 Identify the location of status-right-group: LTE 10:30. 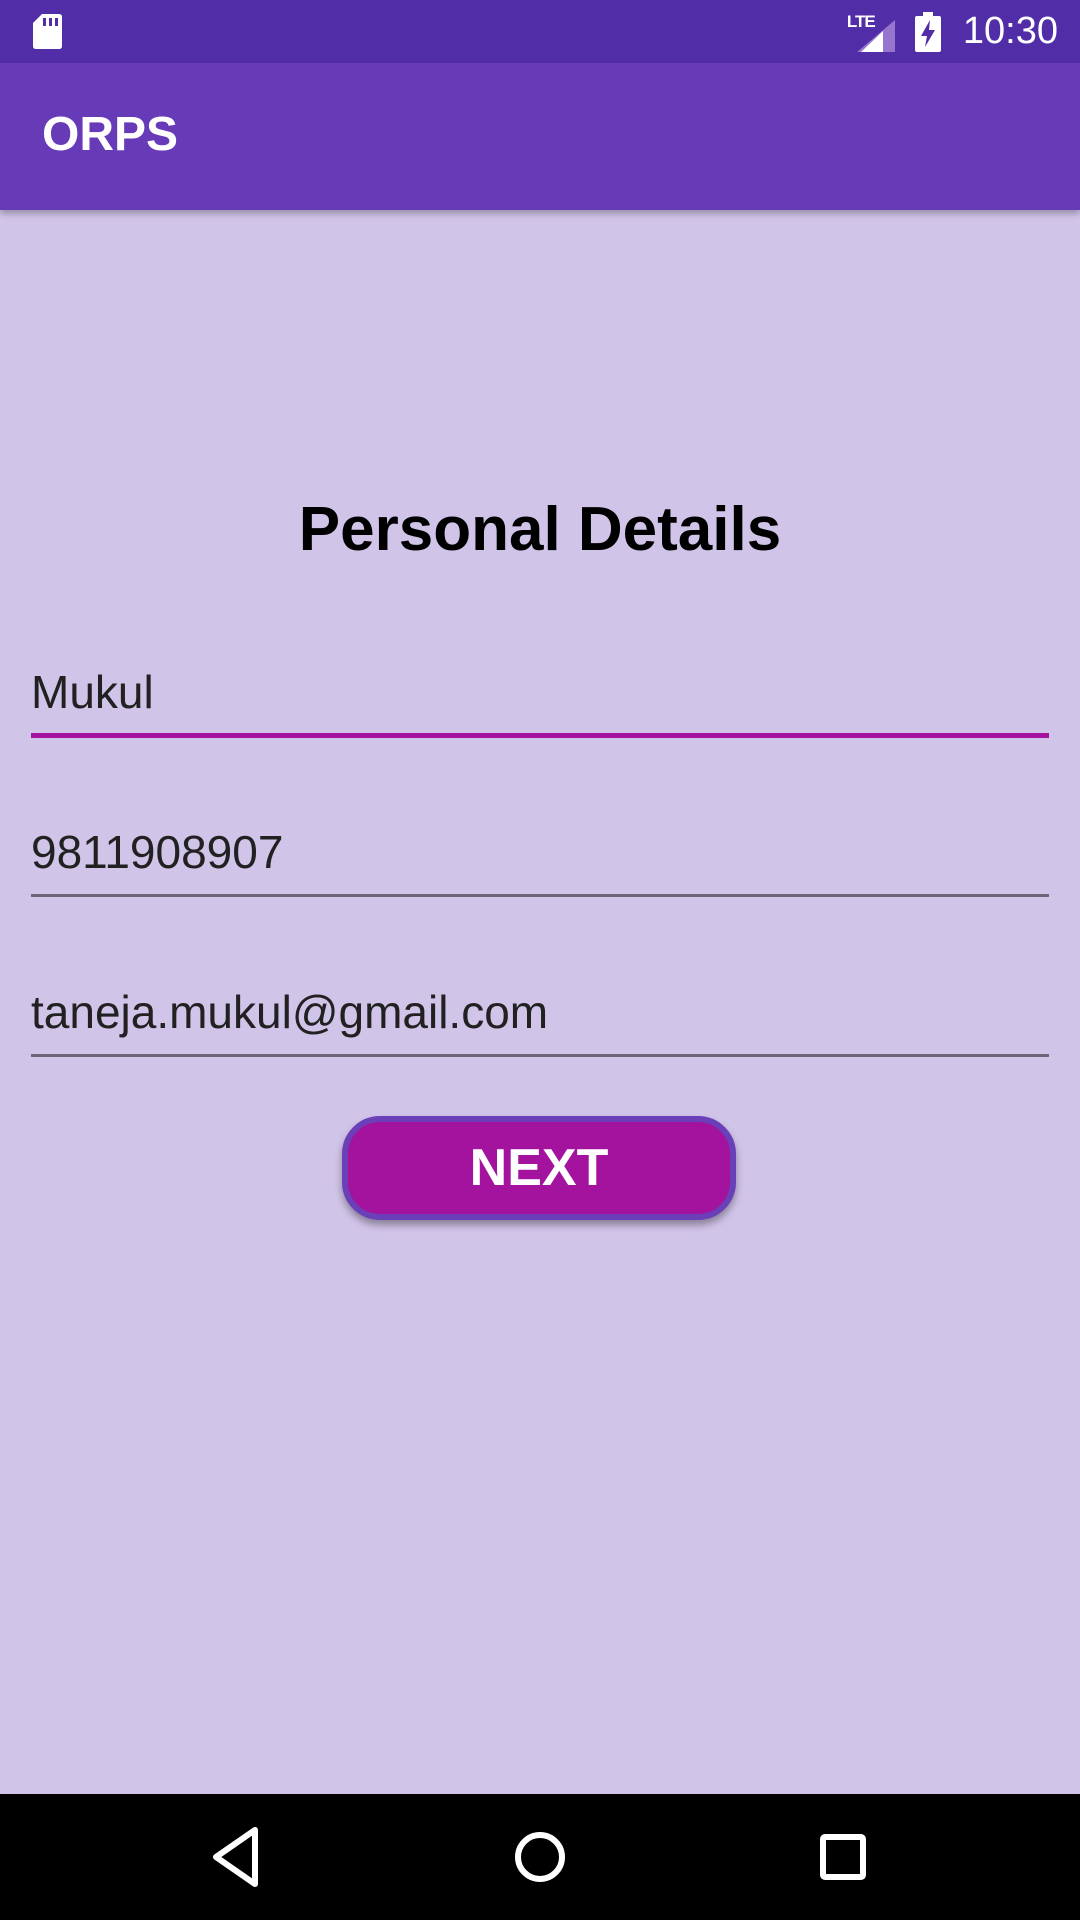
(952, 31).